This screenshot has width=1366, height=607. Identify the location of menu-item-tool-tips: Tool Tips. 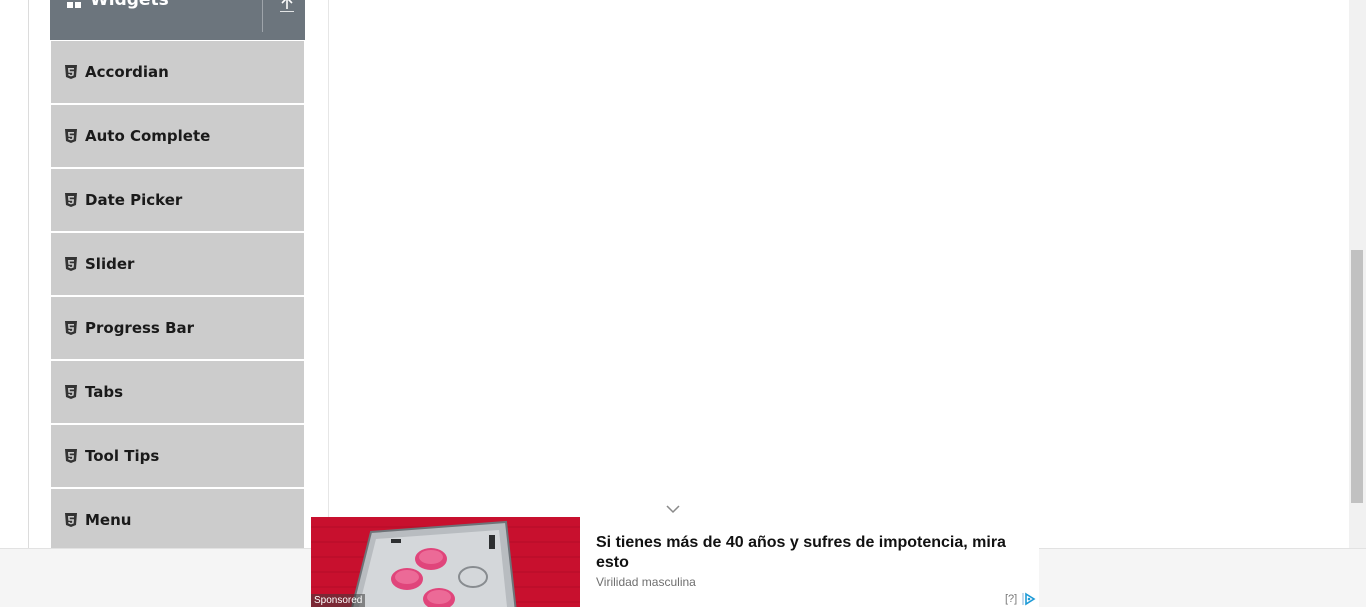
(177, 456).